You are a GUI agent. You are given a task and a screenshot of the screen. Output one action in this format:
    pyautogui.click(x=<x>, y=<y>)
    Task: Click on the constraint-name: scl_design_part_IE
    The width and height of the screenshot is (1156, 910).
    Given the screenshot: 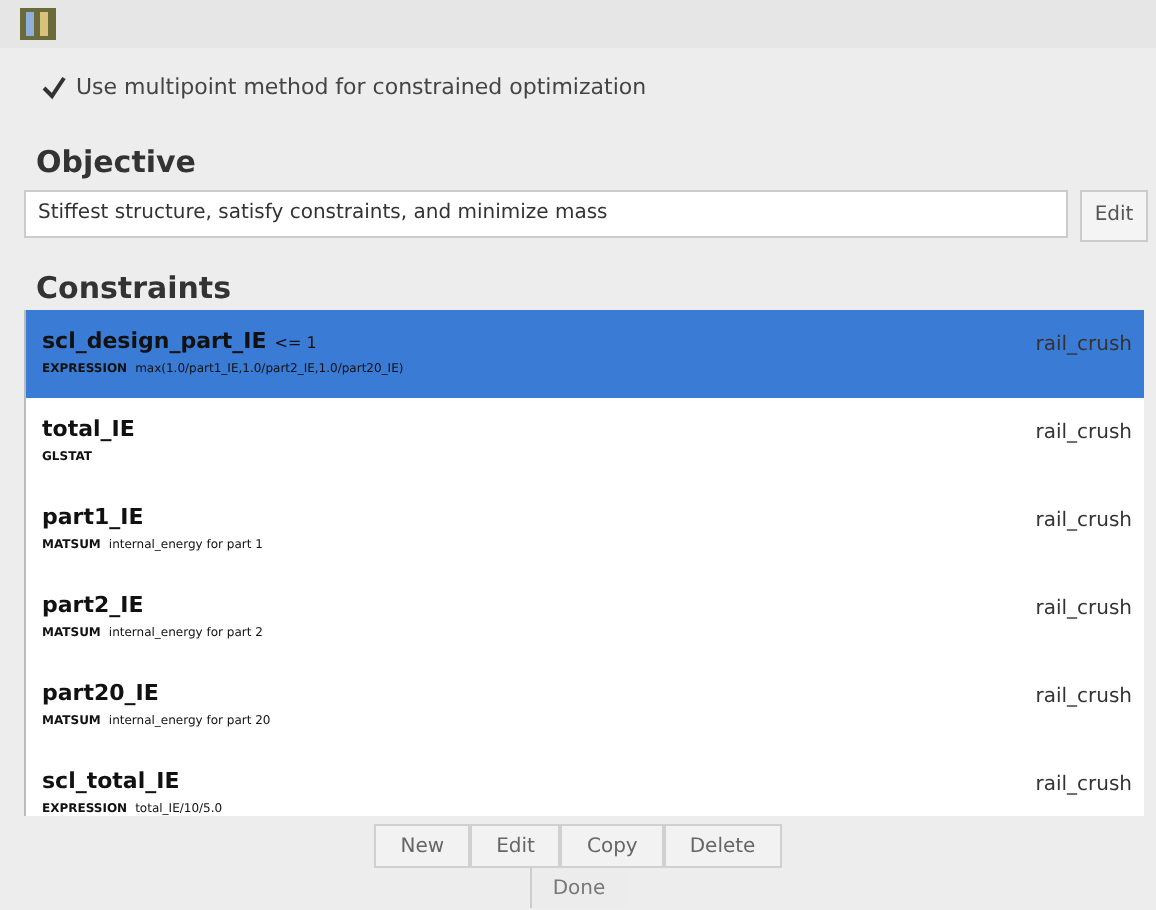 What is the action you would take?
    pyautogui.click(x=154, y=342)
    